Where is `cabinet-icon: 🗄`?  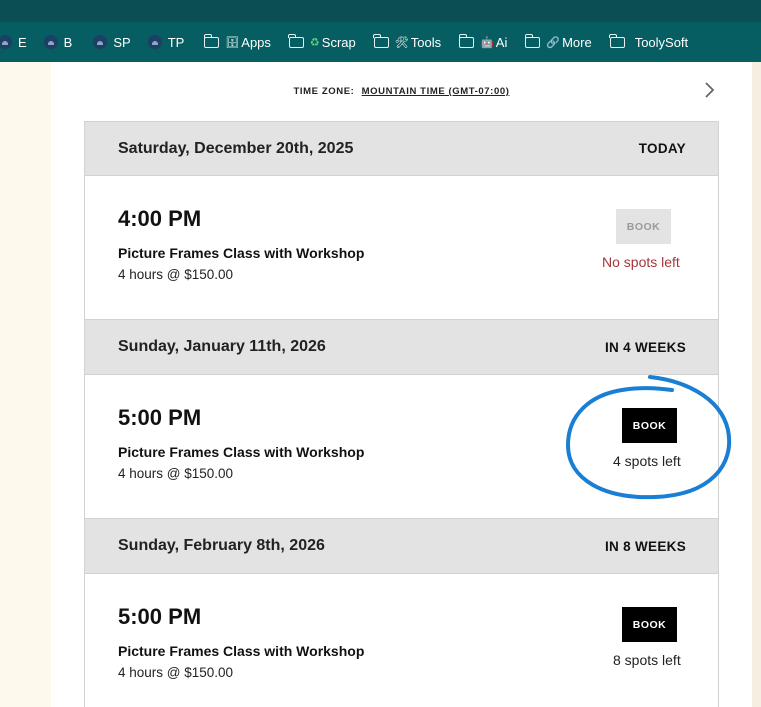
cabinet-icon: 🗄 is located at coordinates (232, 42).